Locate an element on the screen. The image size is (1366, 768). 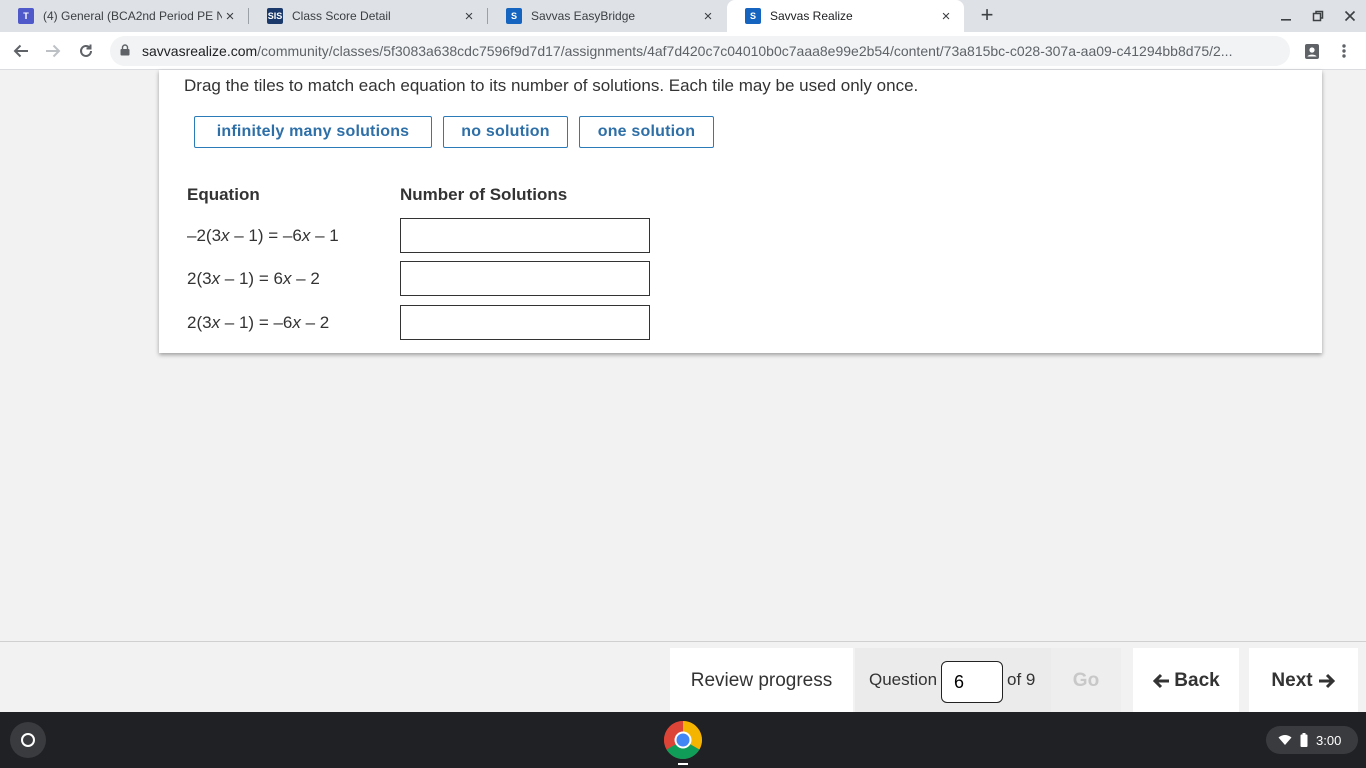
question-label: Question is located at coordinates (903, 679).